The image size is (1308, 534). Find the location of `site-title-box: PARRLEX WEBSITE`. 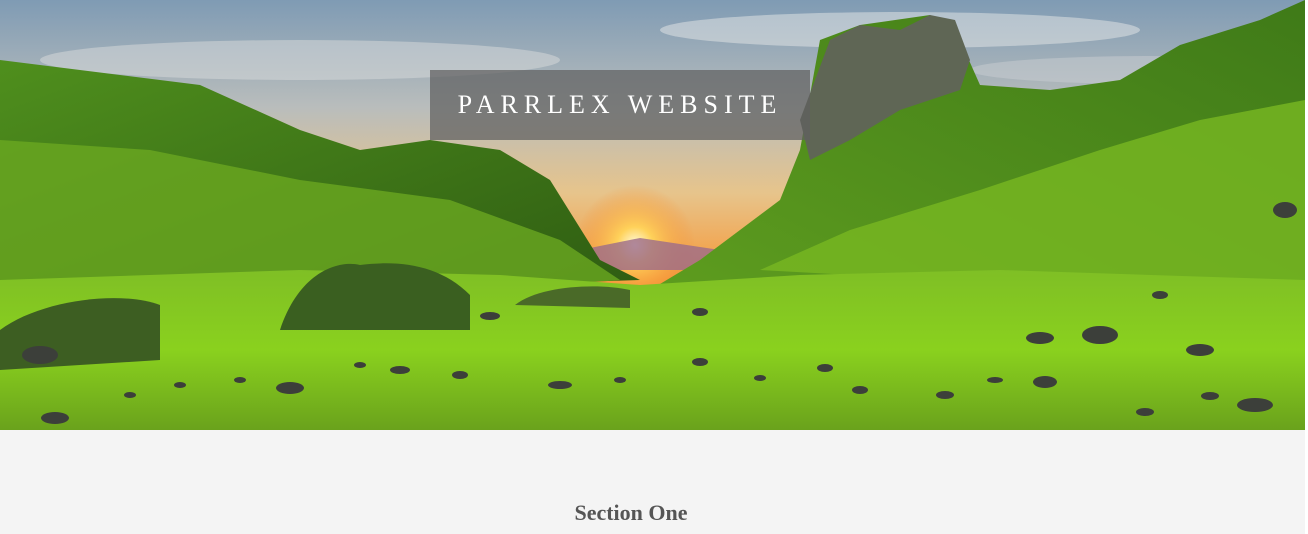

site-title-box: PARRLEX WEBSITE is located at coordinates (620, 105).